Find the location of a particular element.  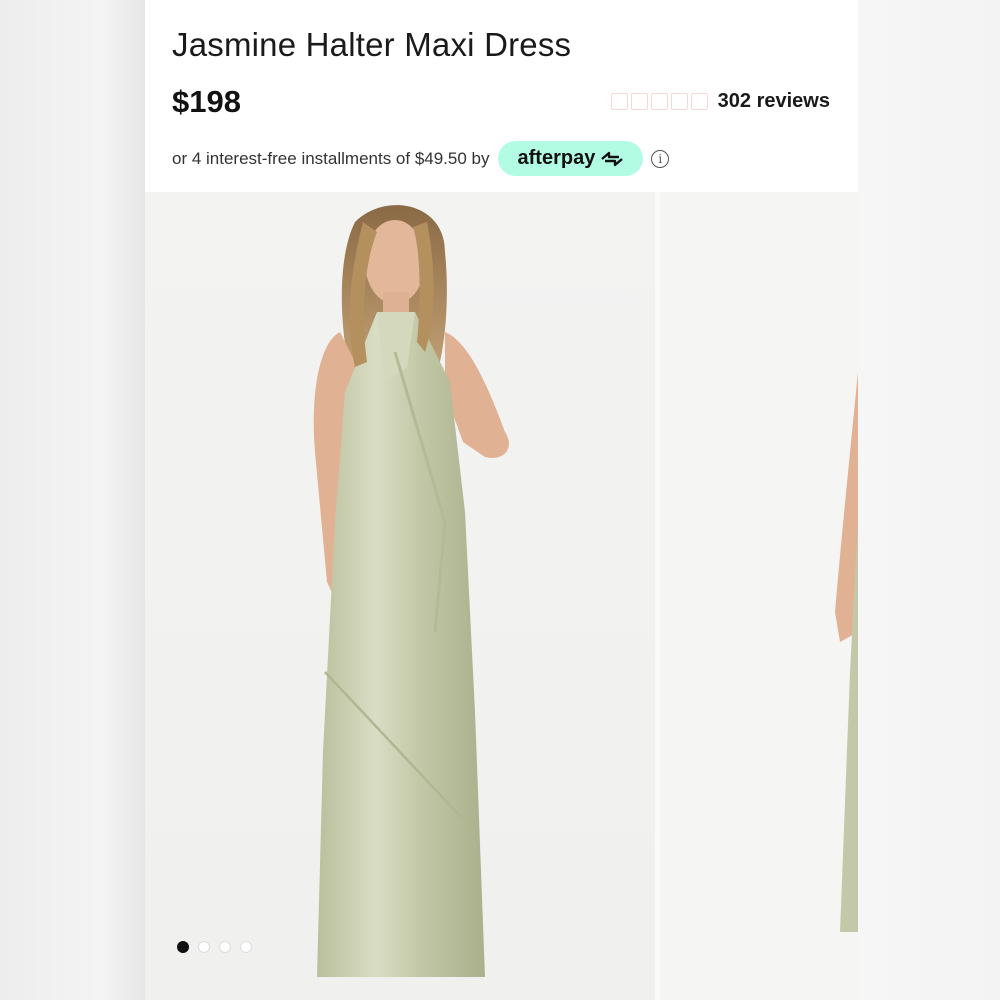

reviews-link: 302 reviews is located at coordinates (774, 101).